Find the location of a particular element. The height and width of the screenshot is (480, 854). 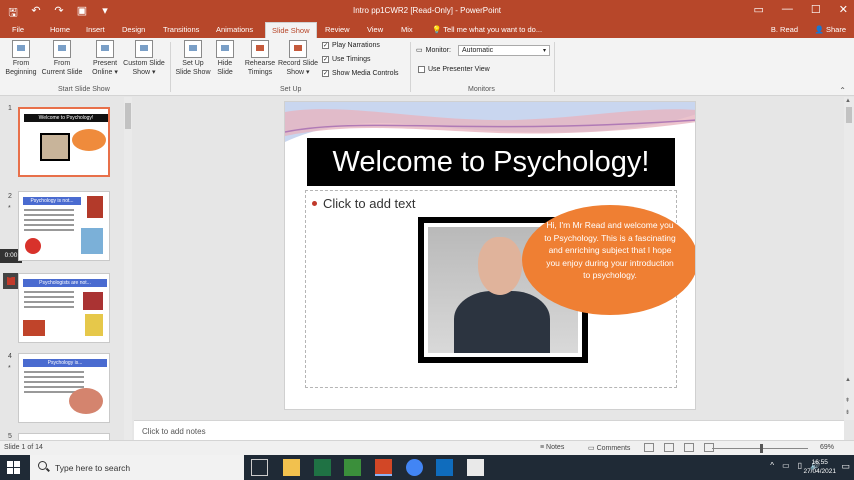

custom-show-label-1: Custom Slide is located at coordinates (144, 63).